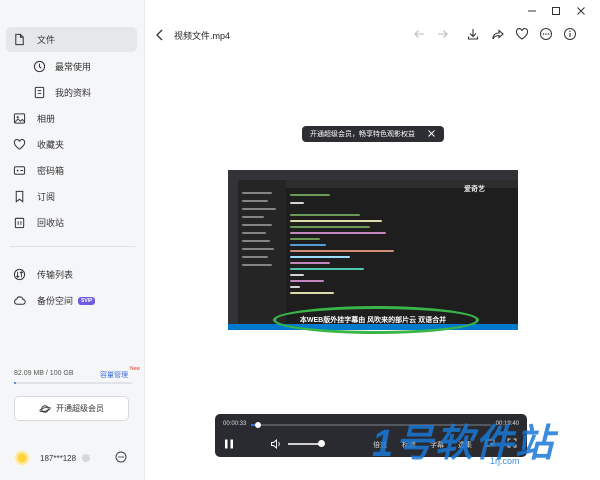  Describe the element at coordinates (464, 444) in the screenshot. I see `watermark-logo: 1号软件站` at that location.